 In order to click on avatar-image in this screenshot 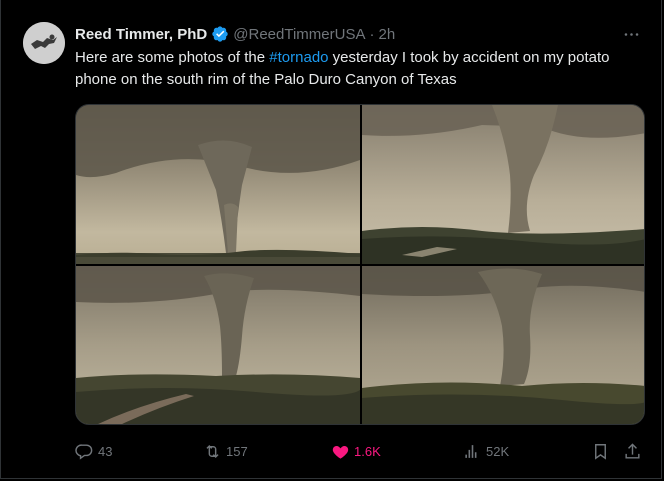, I will do `click(44, 43)`.